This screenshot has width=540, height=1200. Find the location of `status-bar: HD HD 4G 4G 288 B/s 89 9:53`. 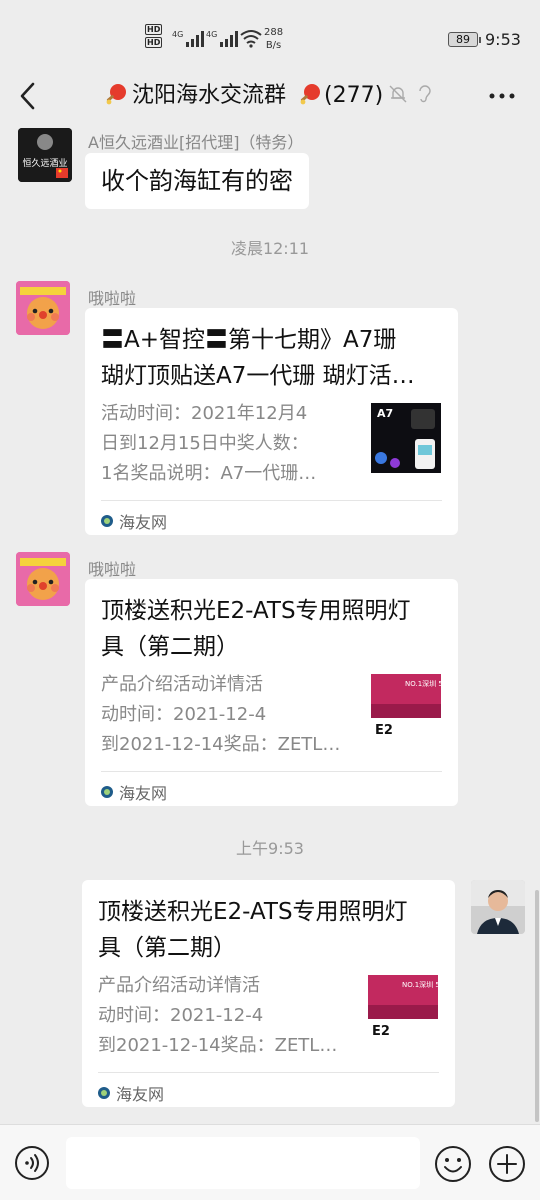

status-bar: HD HD 4G 4G 288 B/s 89 9:53 is located at coordinates (270, 36).